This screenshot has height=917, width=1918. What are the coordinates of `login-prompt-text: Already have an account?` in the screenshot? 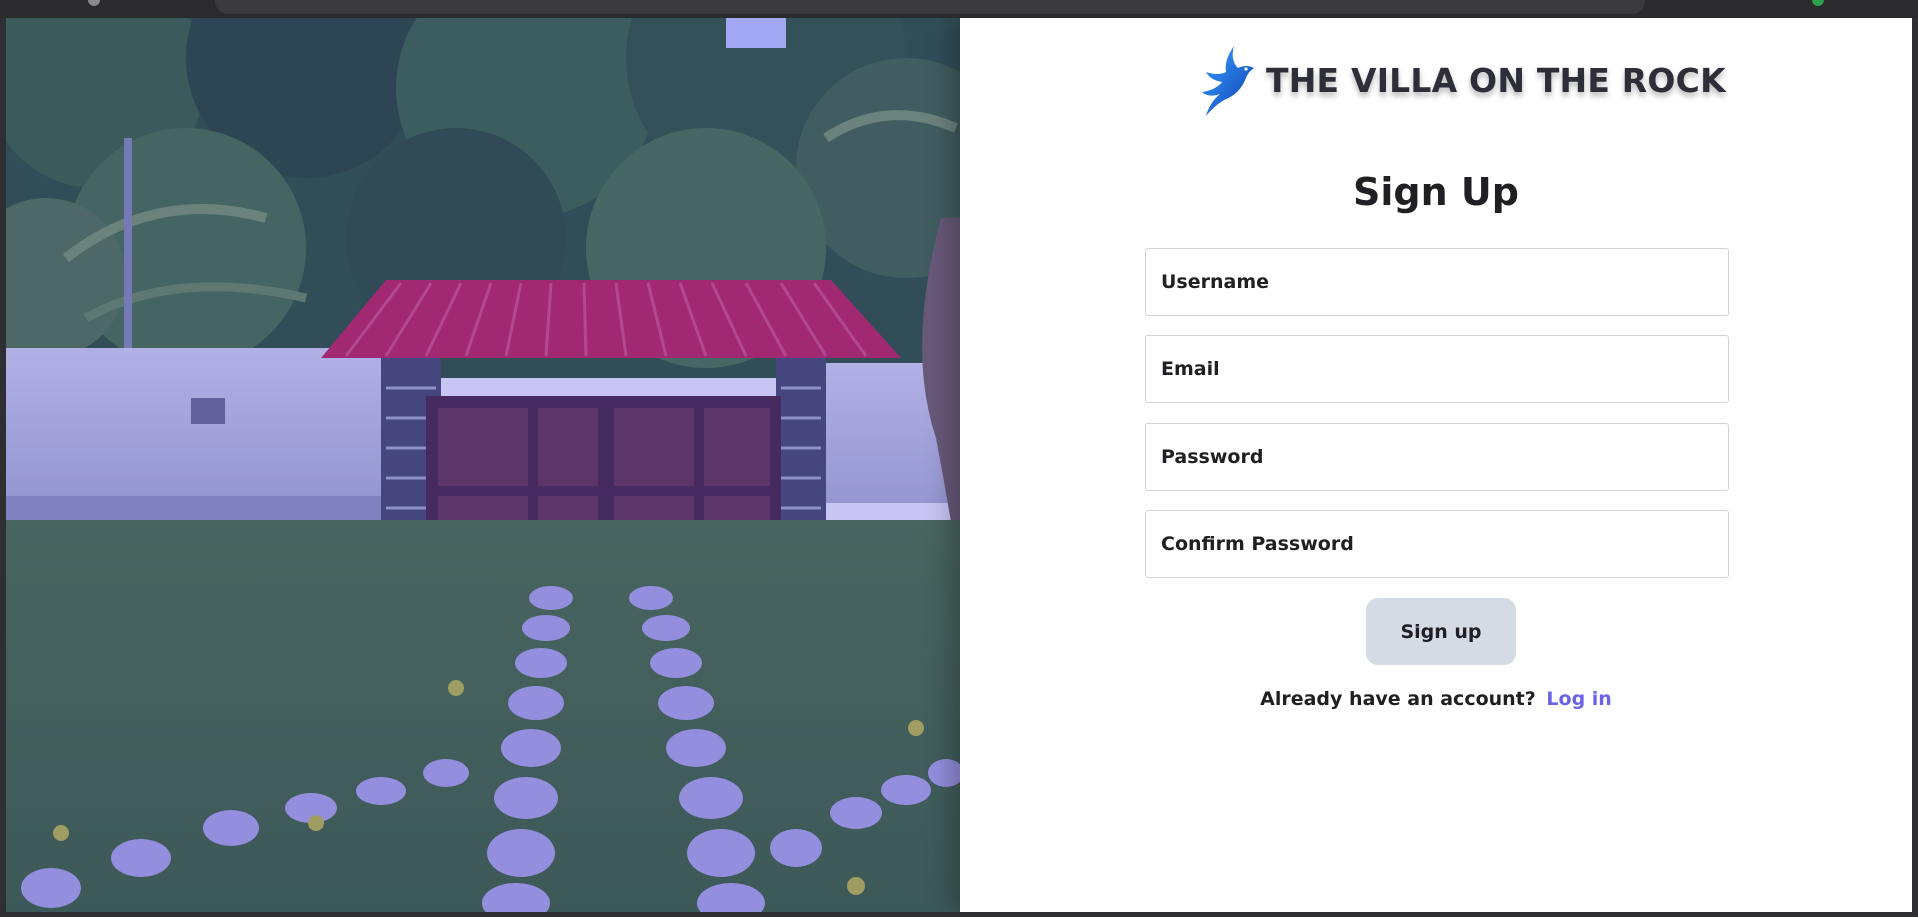 It's located at (1398, 699).